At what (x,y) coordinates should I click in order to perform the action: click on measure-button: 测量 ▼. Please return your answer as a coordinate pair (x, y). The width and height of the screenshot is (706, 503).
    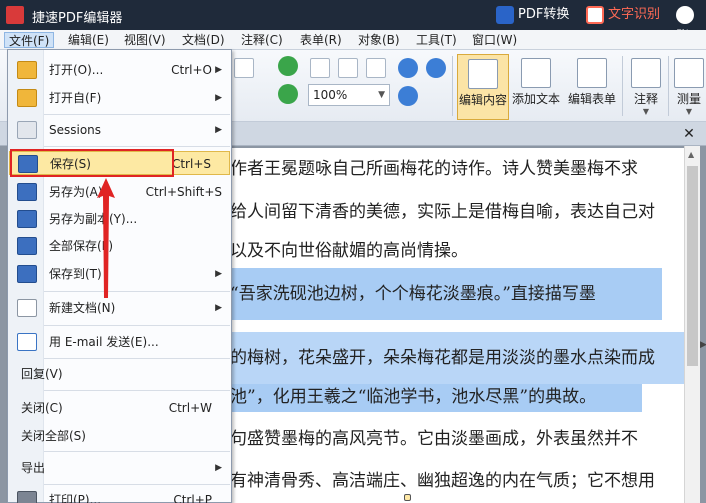
    Looking at the image, I should click on (689, 87).